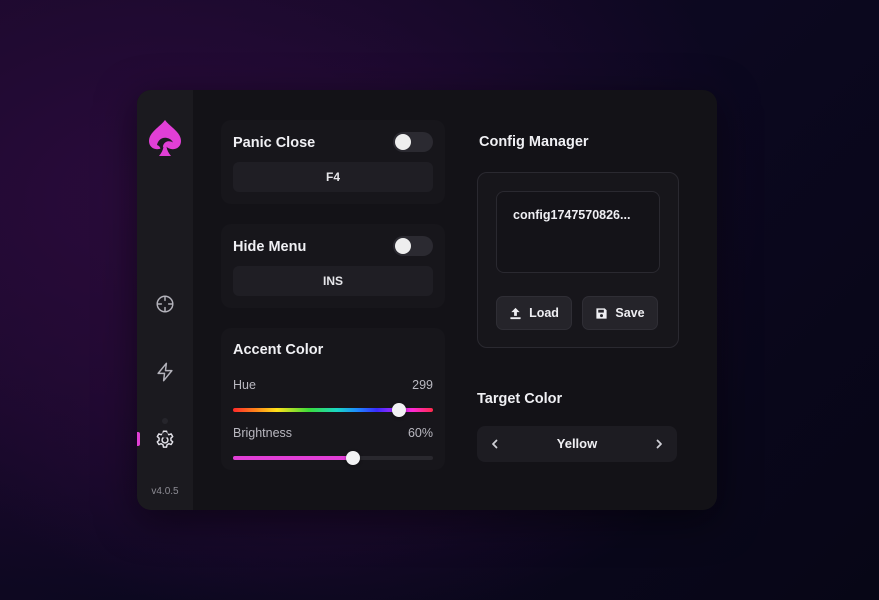 The height and width of the screenshot is (600, 879). I want to click on hide-menu-toggle, so click(413, 246).